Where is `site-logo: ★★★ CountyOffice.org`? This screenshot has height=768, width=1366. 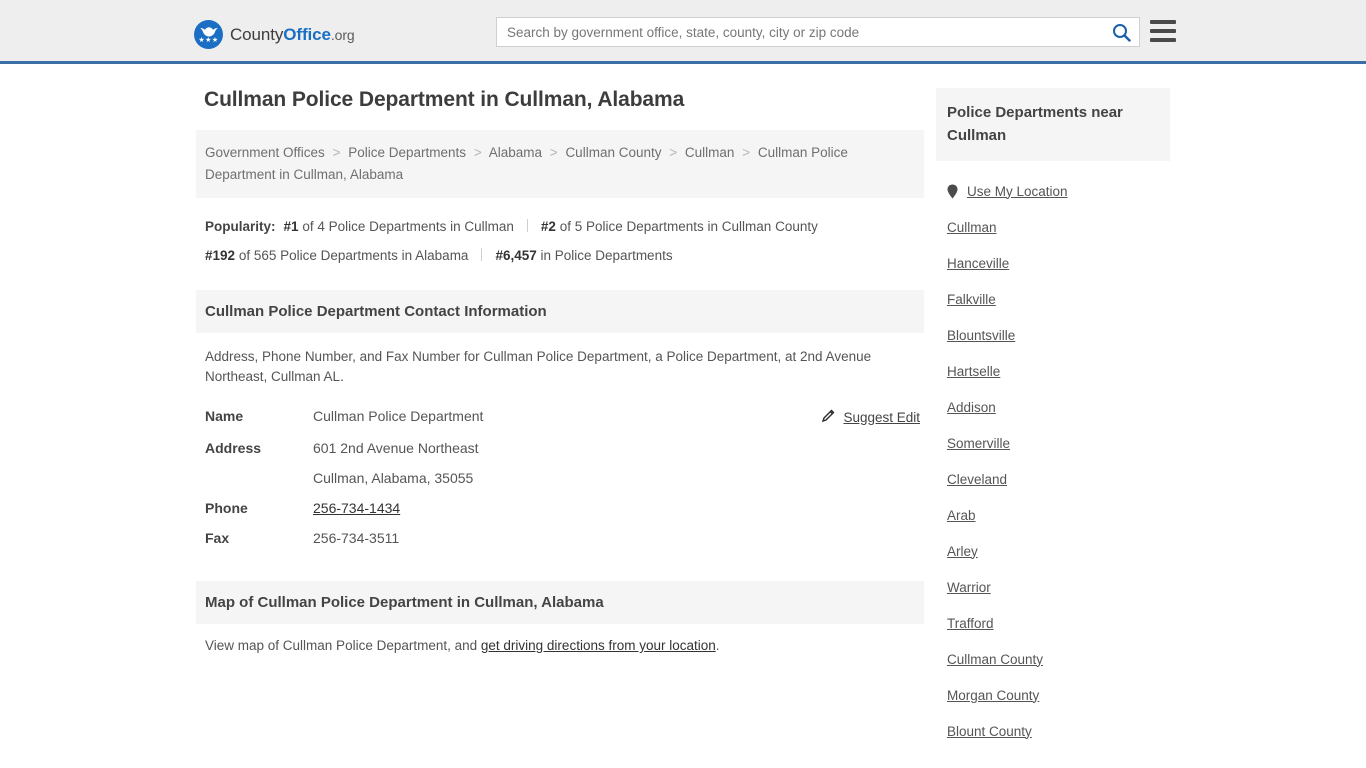
site-logo: ★★★ CountyOffice.org is located at coordinates (274, 34).